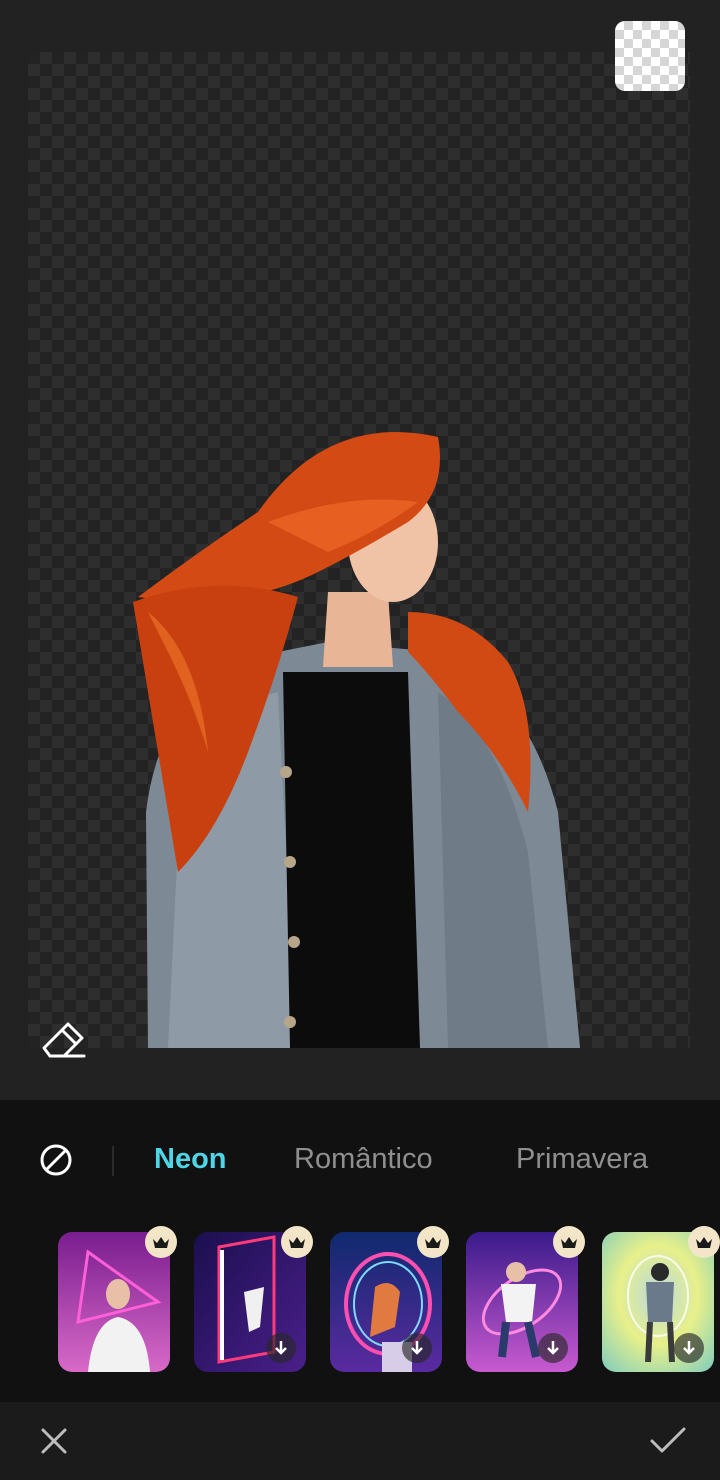  Describe the element at coordinates (113, 1161) in the screenshot. I see `tab-divider` at that location.